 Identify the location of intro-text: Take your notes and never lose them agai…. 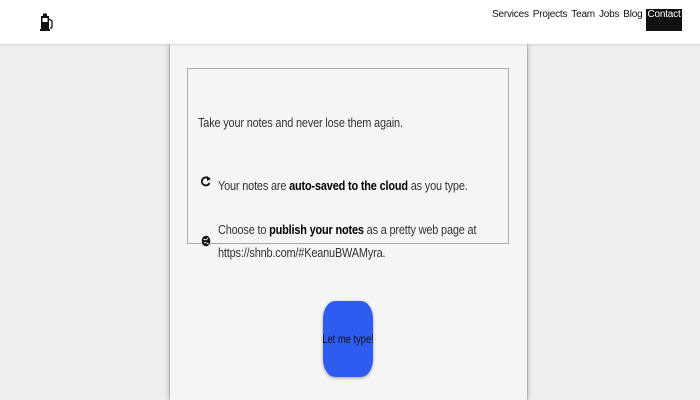
(300, 122).